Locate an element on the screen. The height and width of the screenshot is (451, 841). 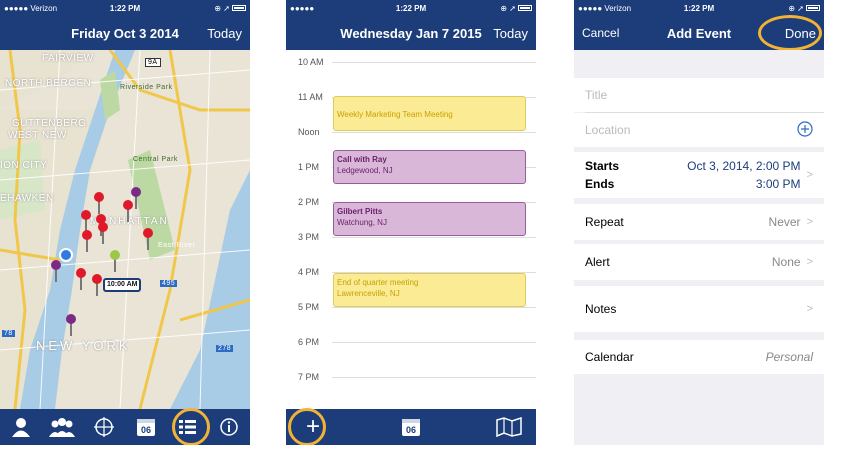
plus-circle-icon is located at coordinates (805, 128).